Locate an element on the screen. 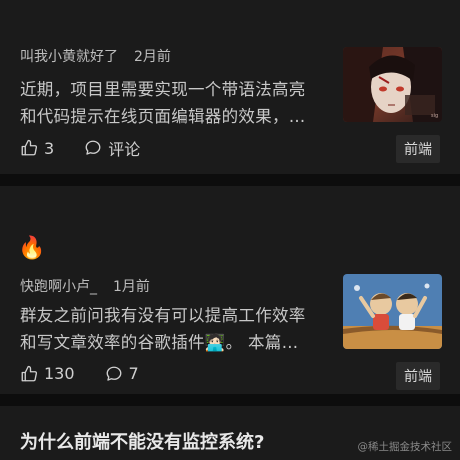  article-thumbnail is located at coordinates (392, 311).